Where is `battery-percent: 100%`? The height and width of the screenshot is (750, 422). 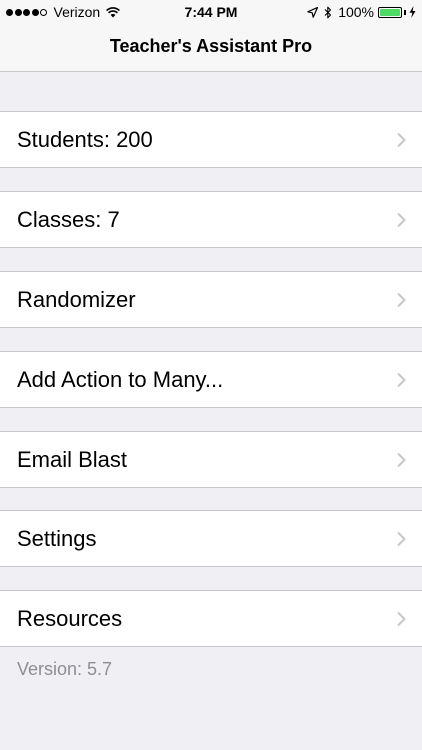 battery-percent: 100% is located at coordinates (356, 12).